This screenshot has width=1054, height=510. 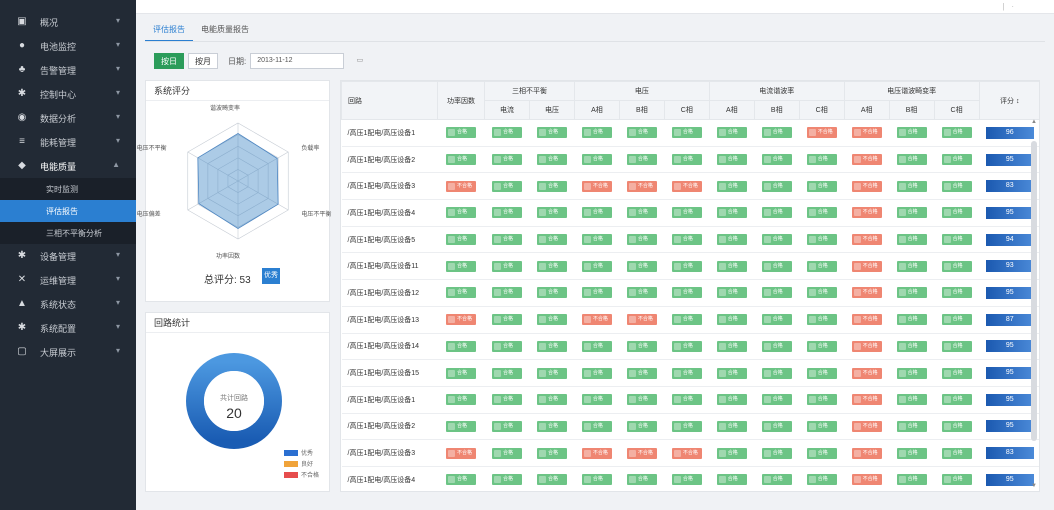 I want to click on col-voltage: 电压, so click(x=641, y=91).